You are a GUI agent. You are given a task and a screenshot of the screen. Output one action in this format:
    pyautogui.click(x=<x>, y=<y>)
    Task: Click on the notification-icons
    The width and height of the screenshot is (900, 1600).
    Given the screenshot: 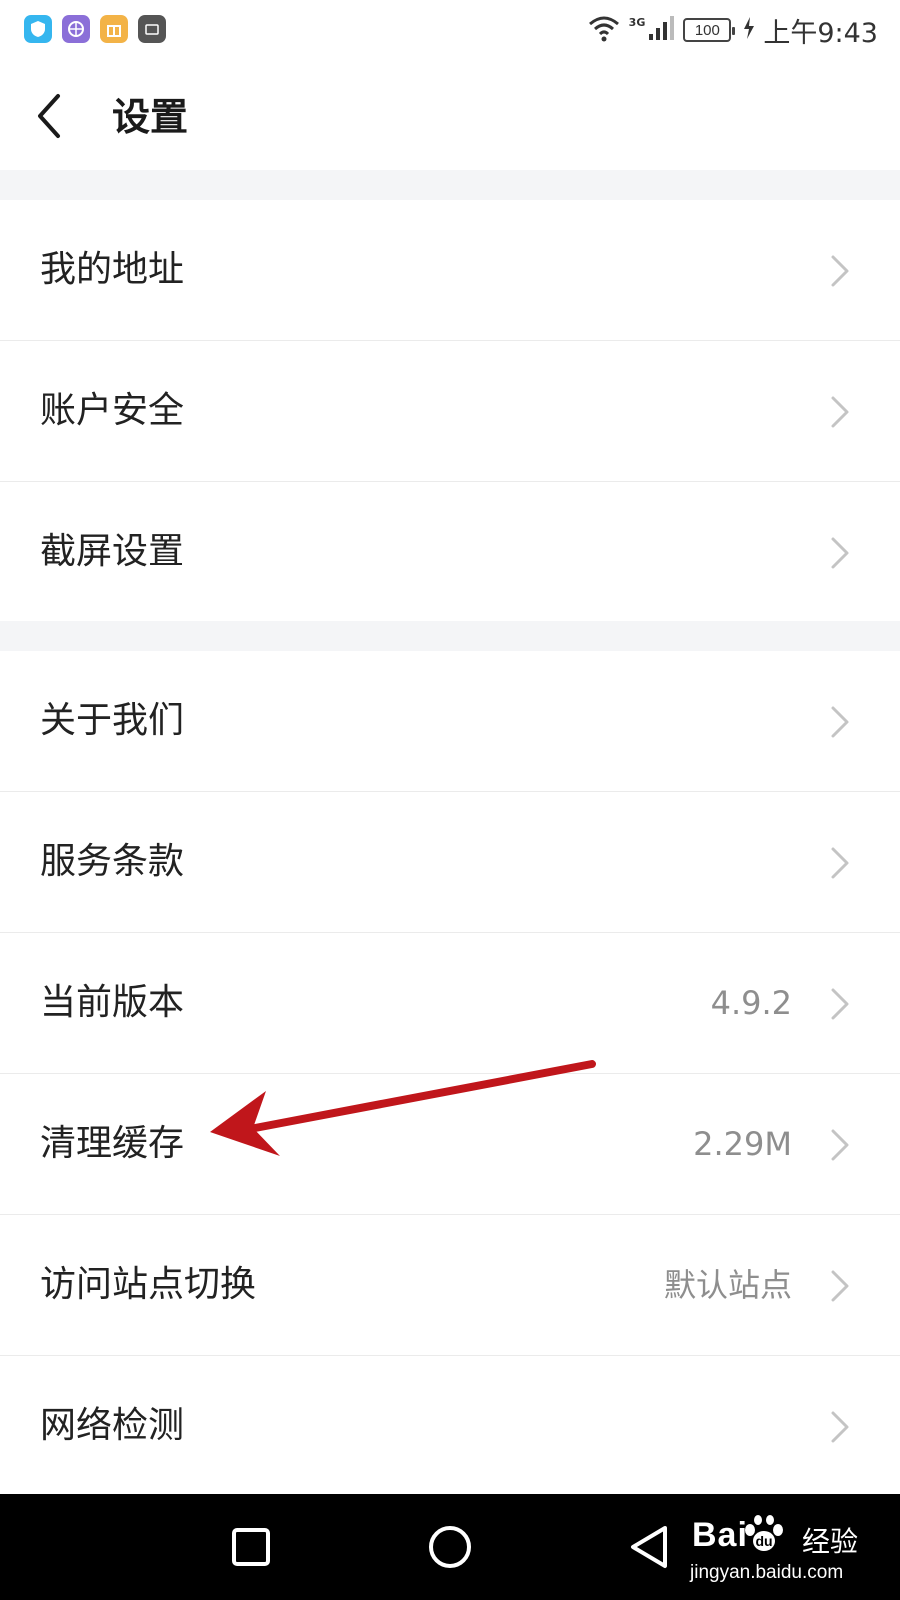 What is the action you would take?
    pyautogui.click(x=95, y=29)
    